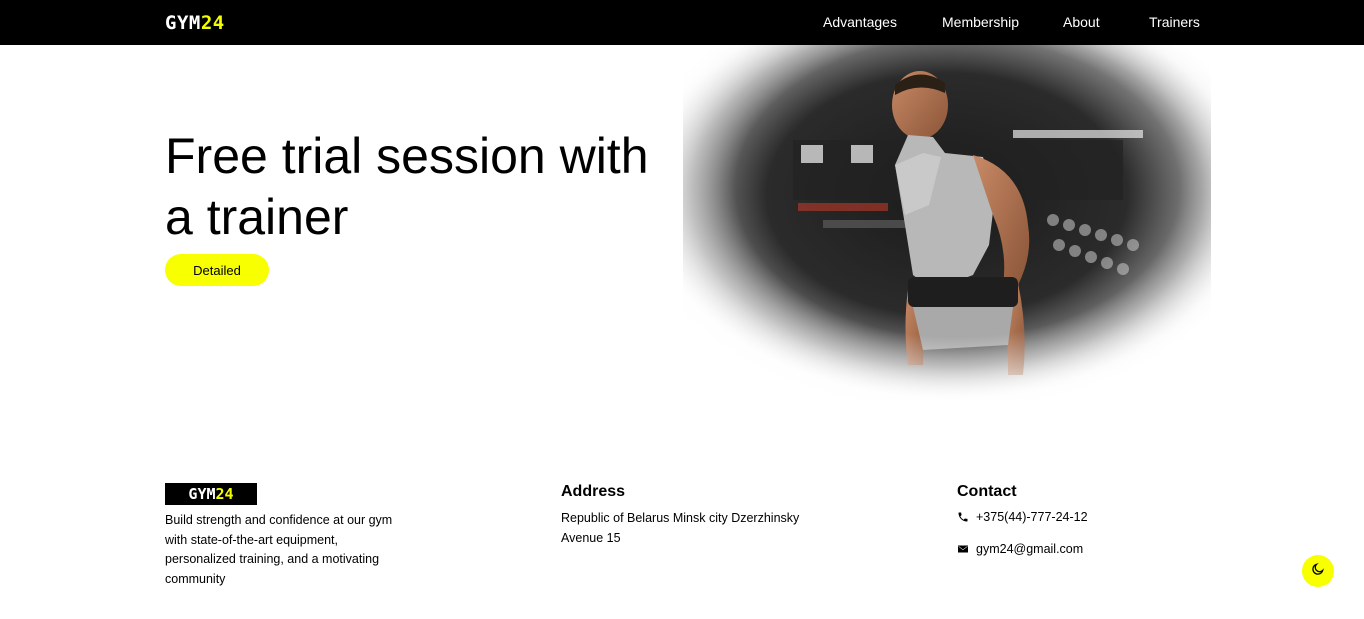  I want to click on contact-email: gym24@gmail.com, so click(1030, 549).